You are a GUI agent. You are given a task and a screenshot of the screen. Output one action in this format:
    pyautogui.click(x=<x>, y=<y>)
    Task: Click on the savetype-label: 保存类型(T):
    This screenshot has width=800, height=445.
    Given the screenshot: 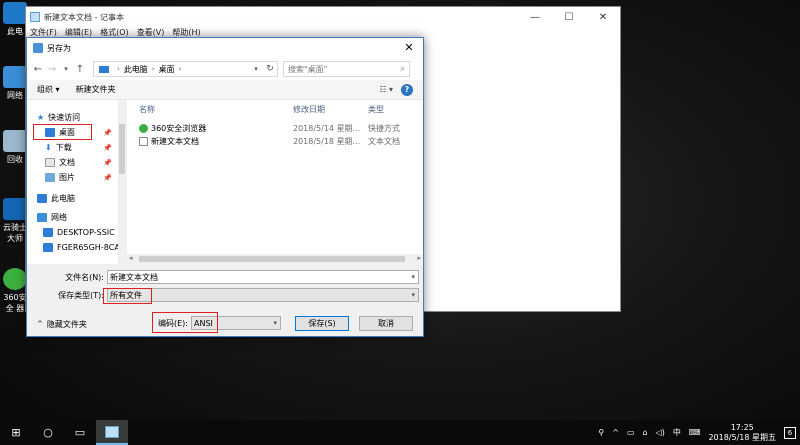 What is the action you would take?
    pyautogui.click(x=81, y=295)
    